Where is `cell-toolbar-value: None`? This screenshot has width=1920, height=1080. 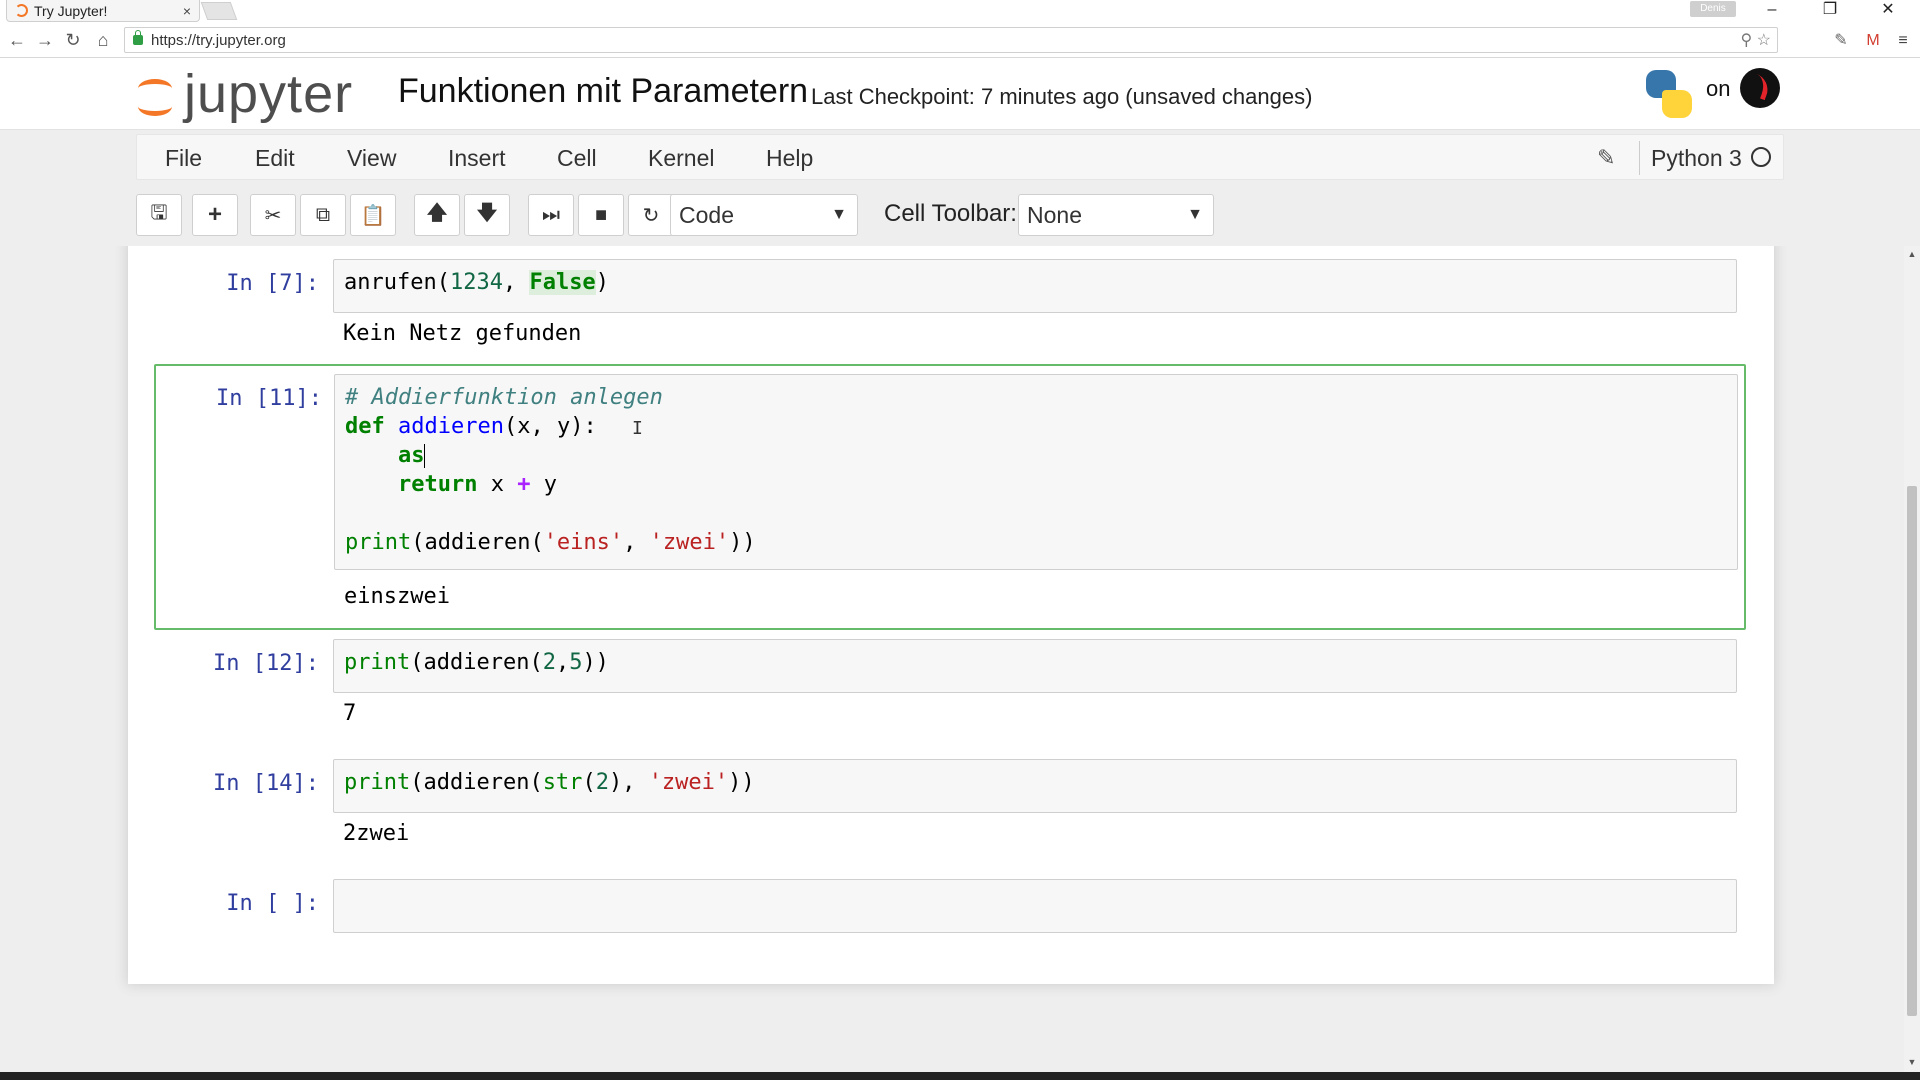
cell-toolbar-value: None is located at coordinates (1054, 215).